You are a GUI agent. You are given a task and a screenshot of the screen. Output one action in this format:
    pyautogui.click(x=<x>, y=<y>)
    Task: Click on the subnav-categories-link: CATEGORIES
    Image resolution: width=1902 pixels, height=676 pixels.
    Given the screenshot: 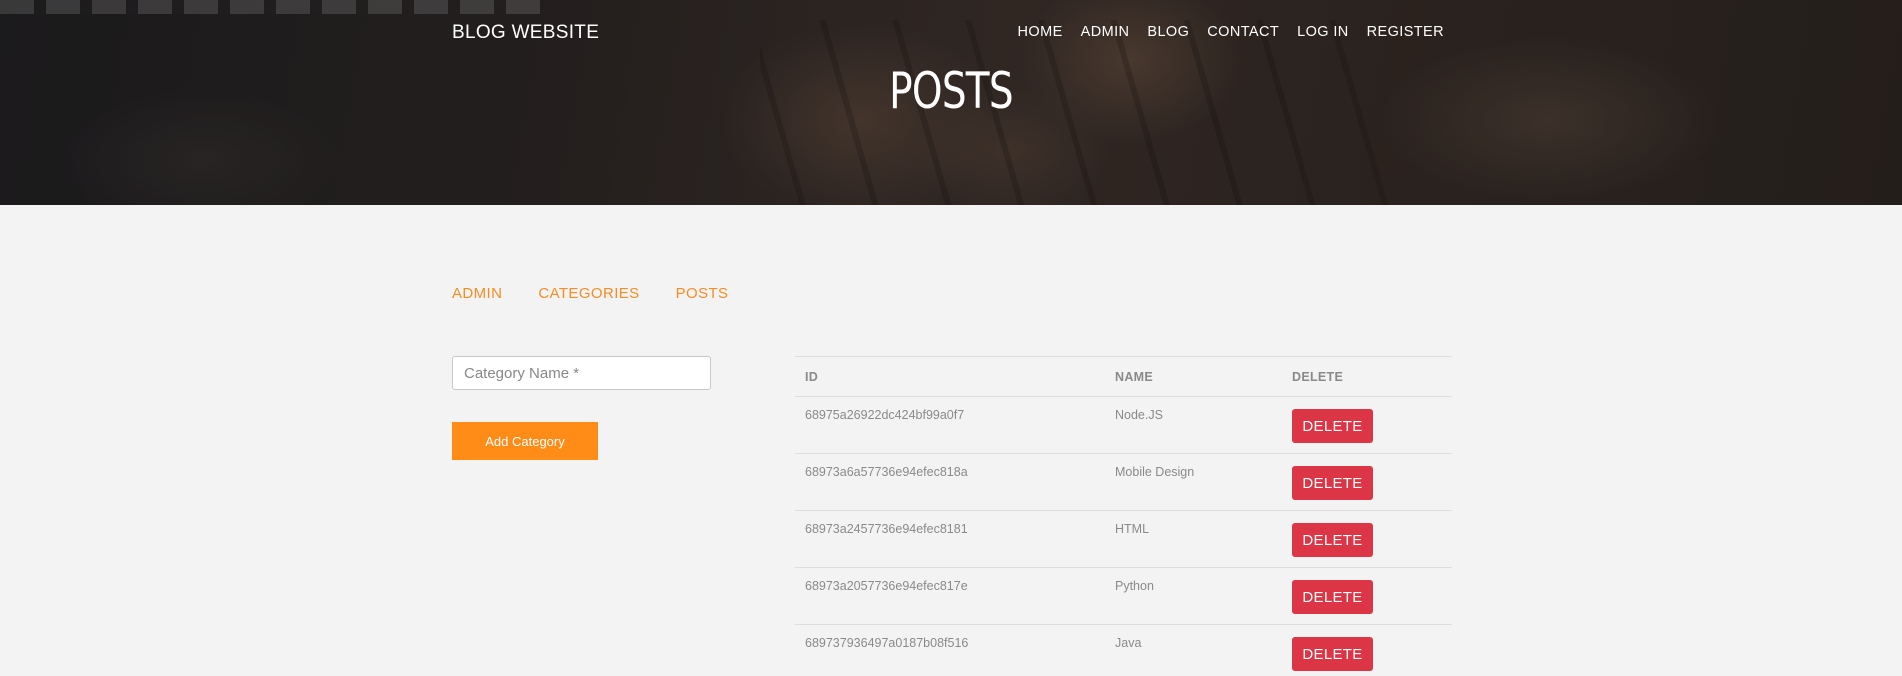 What is the action you would take?
    pyautogui.click(x=588, y=293)
    